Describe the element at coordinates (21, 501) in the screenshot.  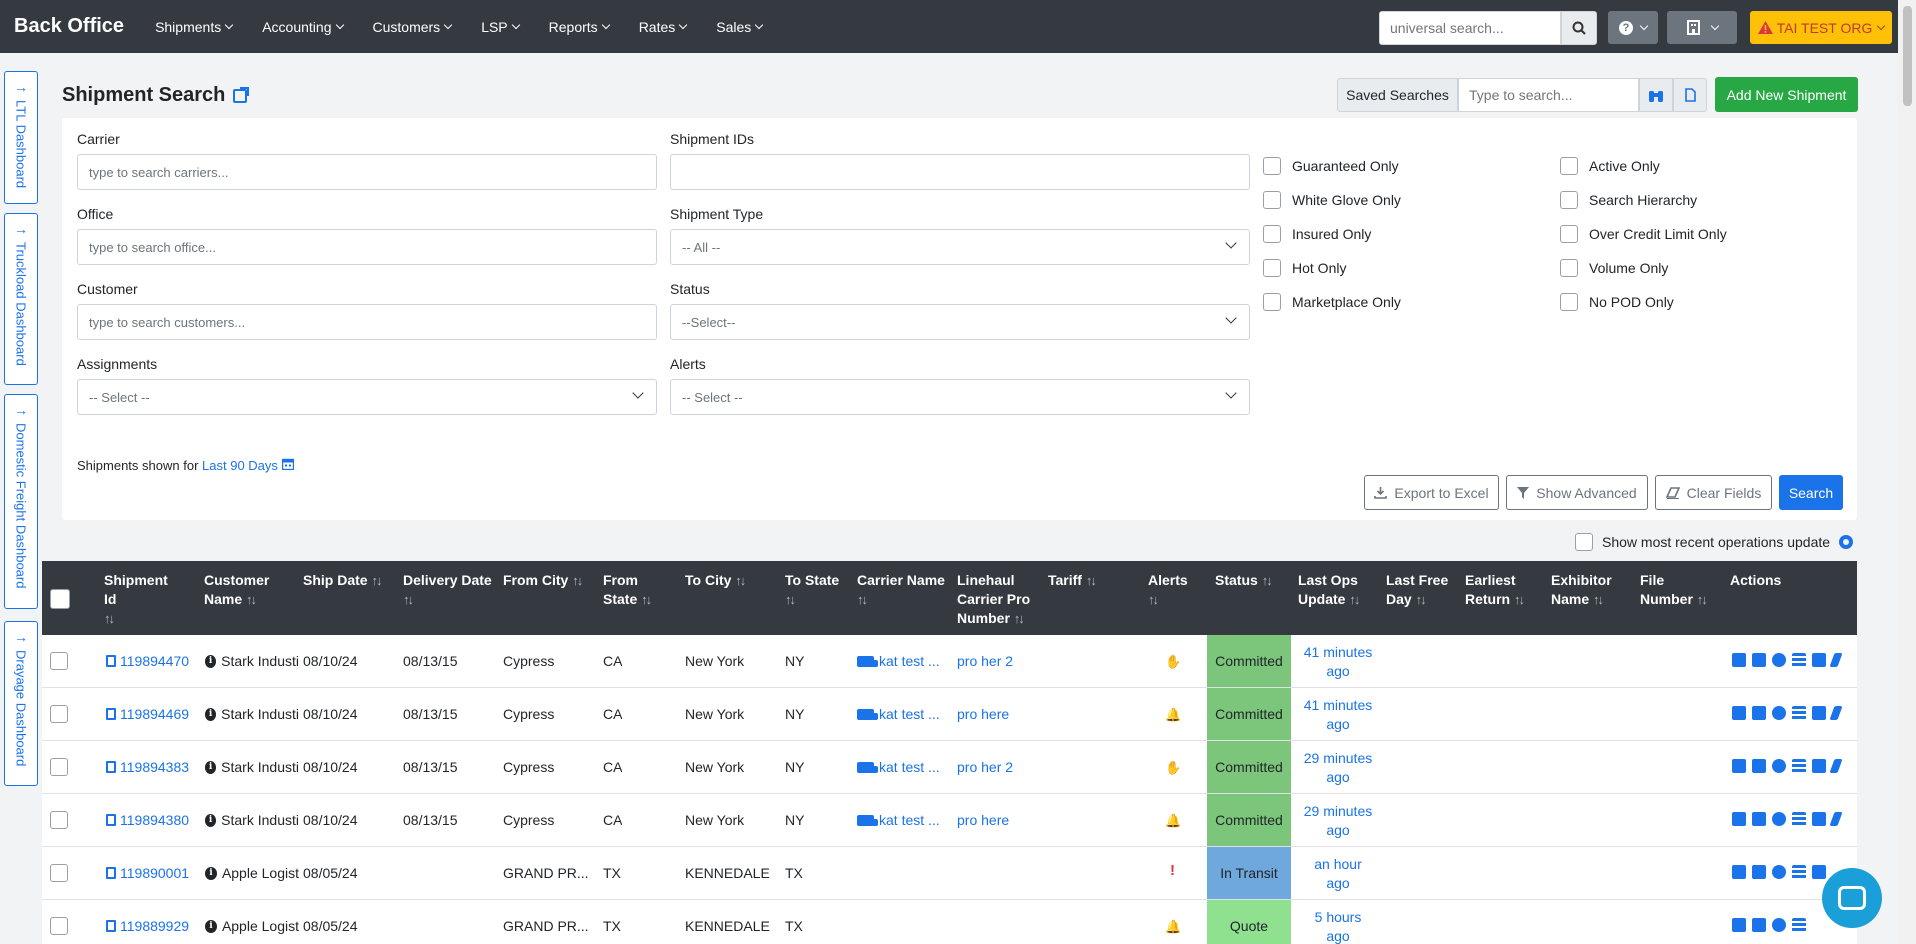
I see `sidetab-domestic-freight-dashboard: → Domestic Freight Dashboard` at that location.